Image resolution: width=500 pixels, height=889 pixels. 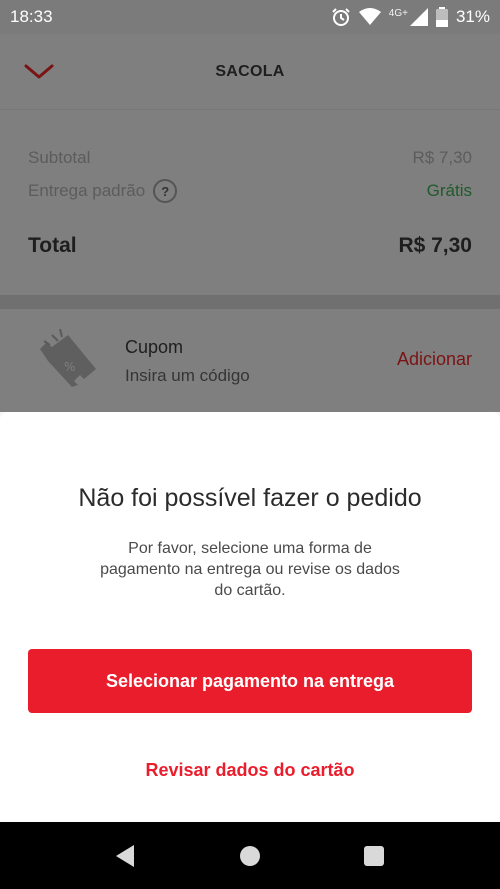 What do you see at coordinates (449, 190) in the screenshot?
I see `delivery-value: Grátis` at bounding box center [449, 190].